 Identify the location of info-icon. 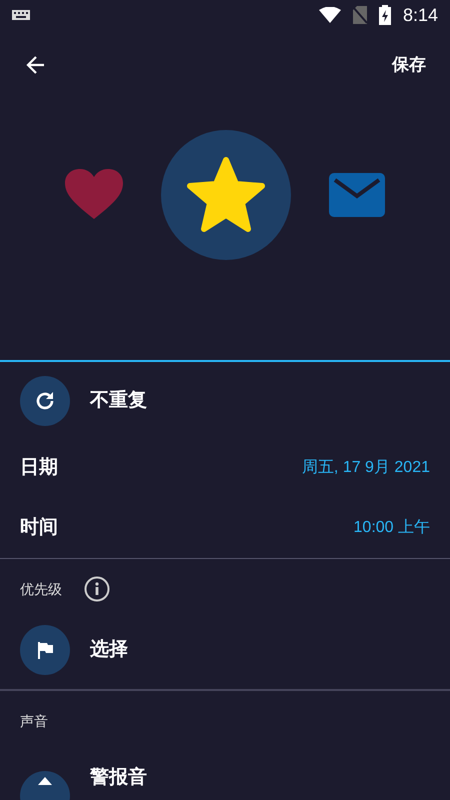
(97, 589).